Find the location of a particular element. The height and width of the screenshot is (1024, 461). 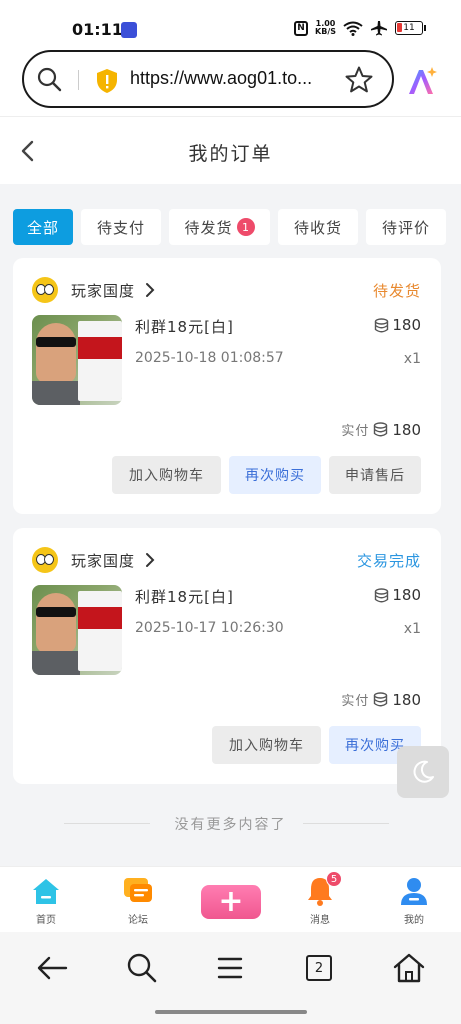

tab-label: 待发货 is located at coordinates (208, 227).